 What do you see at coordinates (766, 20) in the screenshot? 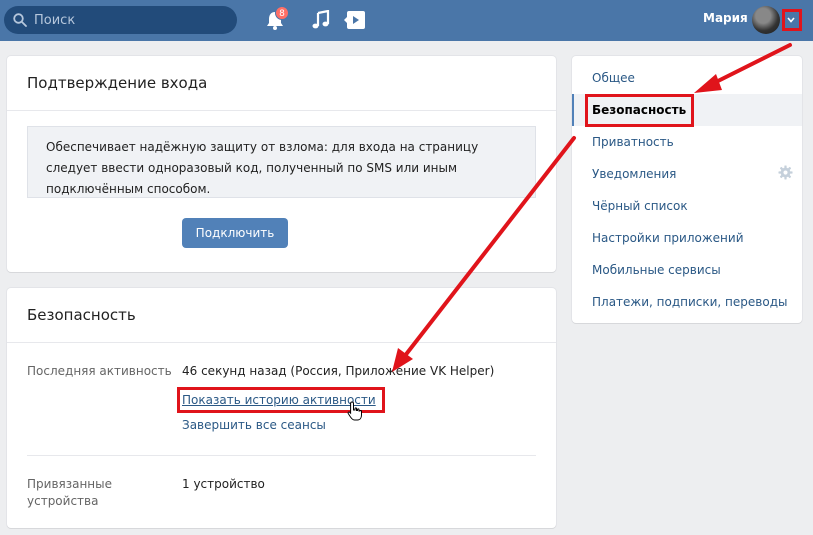
I see `avatar` at bounding box center [766, 20].